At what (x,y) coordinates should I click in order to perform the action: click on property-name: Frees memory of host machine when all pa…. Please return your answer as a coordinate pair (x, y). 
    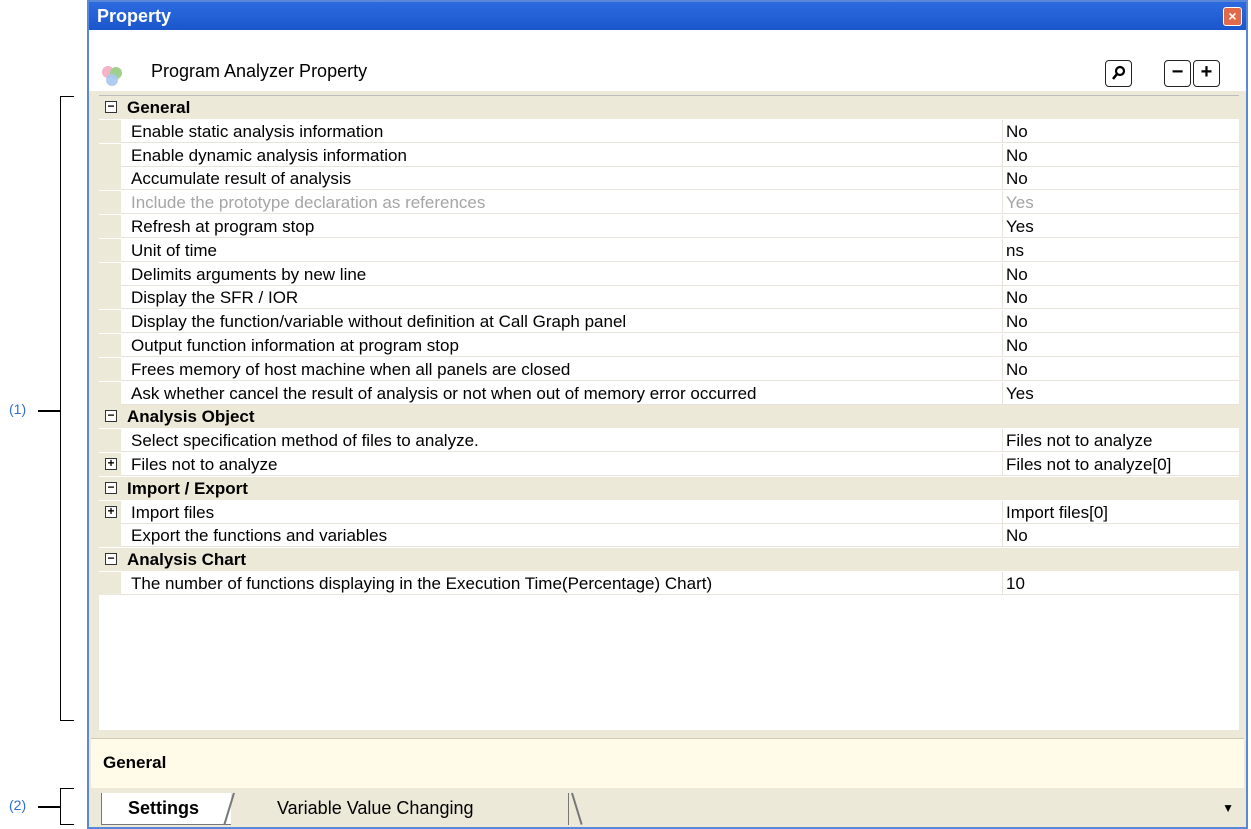
    Looking at the image, I should click on (351, 369).